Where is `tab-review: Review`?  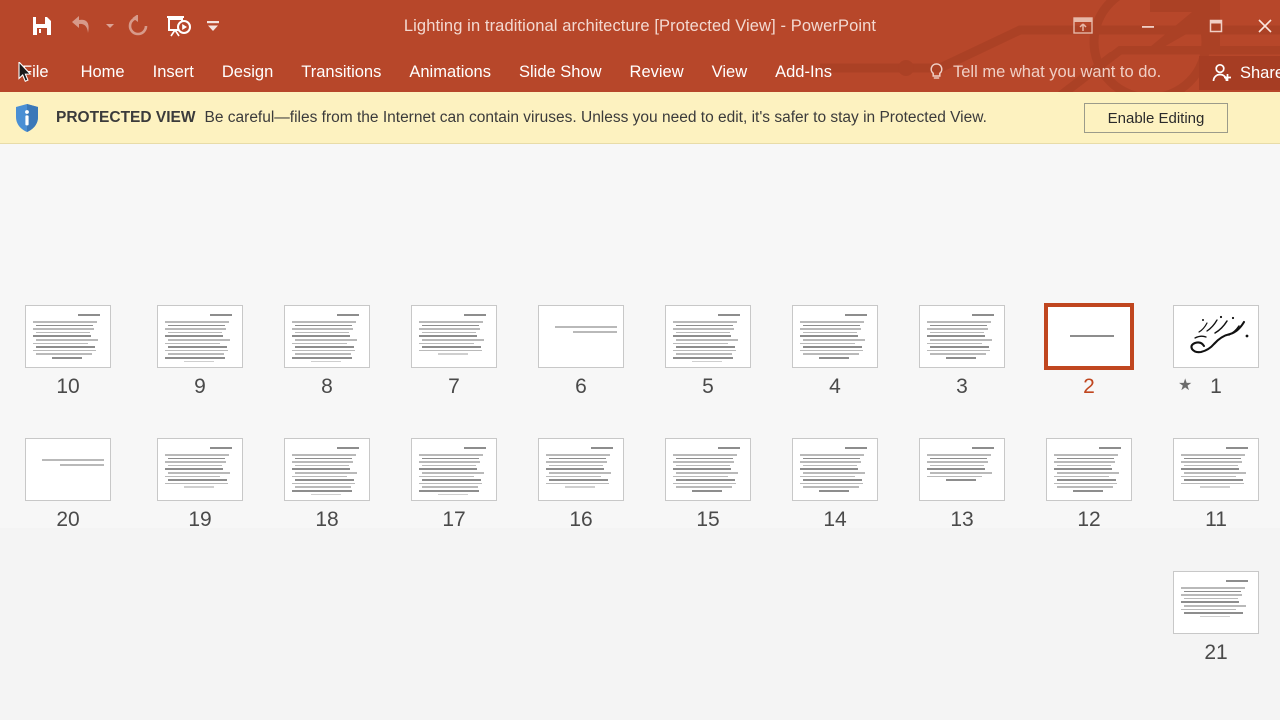 tab-review: Review is located at coordinates (657, 72).